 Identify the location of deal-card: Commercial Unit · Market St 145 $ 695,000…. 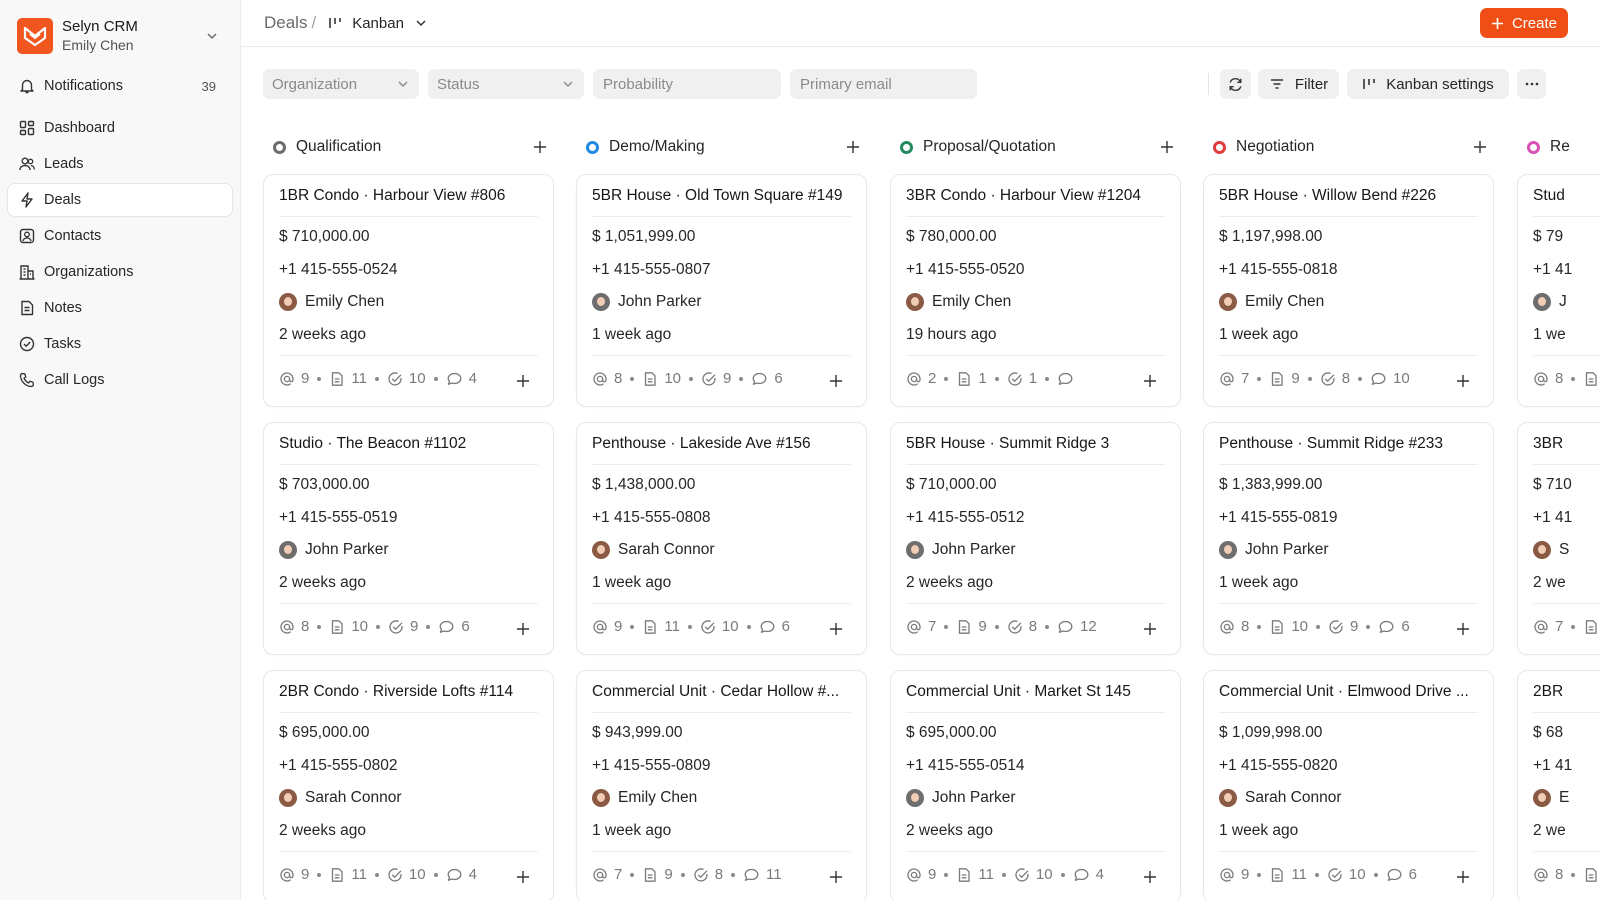
(1035, 785).